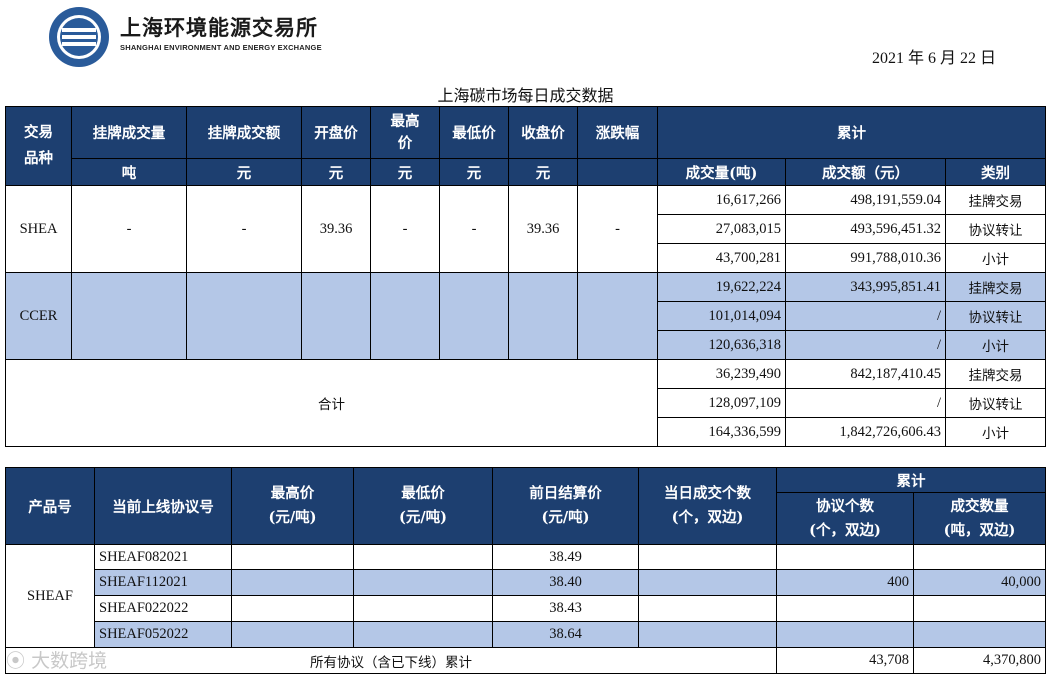  What do you see at coordinates (163, 634) in the screenshot?
I see `contract-id: SHEAF052022` at bounding box center [163, 634].